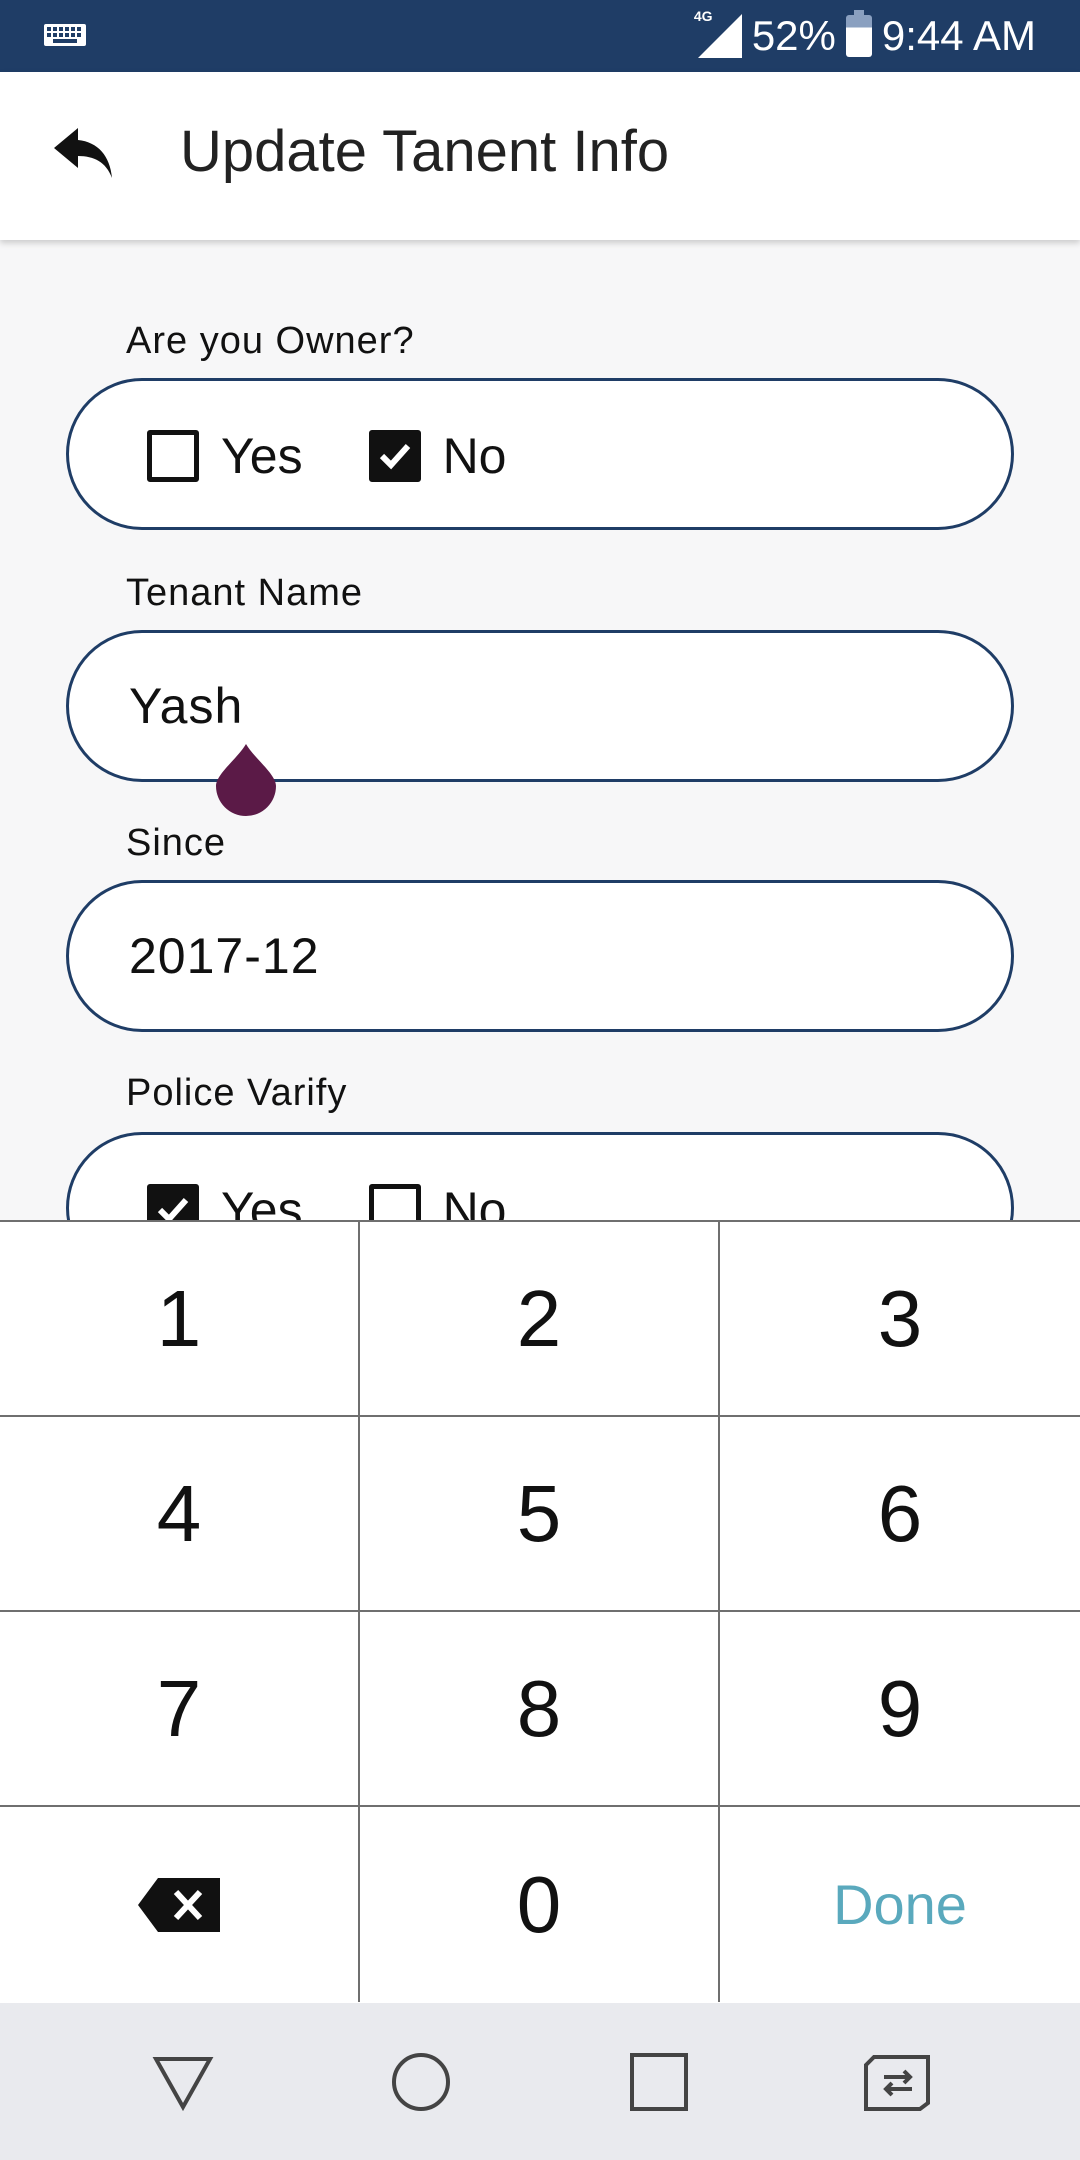 This screenshot has height=2160, width=1080. Describe the element at coordinates (180, 1514) in the screenshot. I see `key-4: 4` at that location.